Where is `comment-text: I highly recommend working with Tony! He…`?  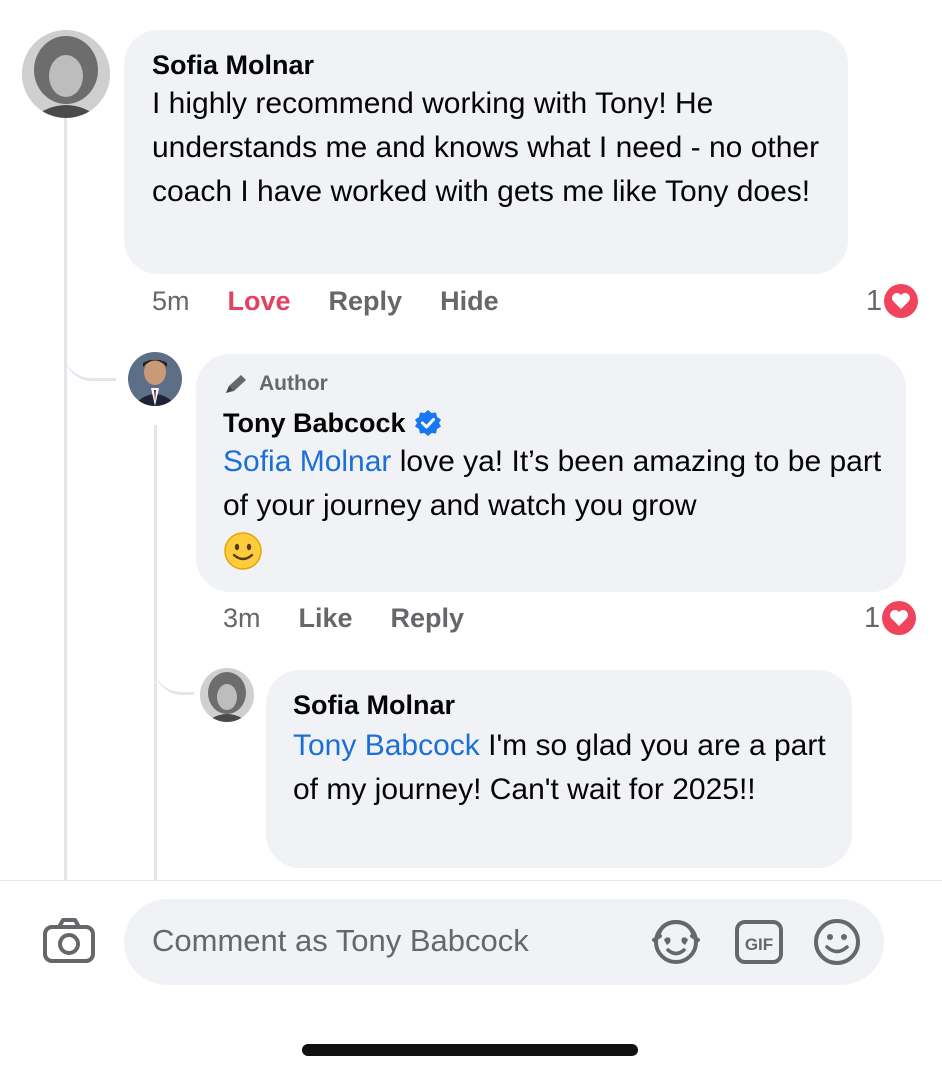 comment-text: I highly recommend working with Tony! He… is located at coordinates (486, 147).